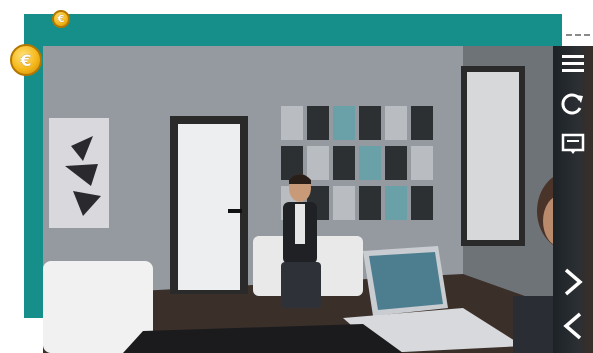 Image resolution: width=593 pixels, height=353 pixels. What do you see at coordinates (573, 64) in the screenshot?
I see `hamburger-menu-icon` at bounding box center [573, 64].